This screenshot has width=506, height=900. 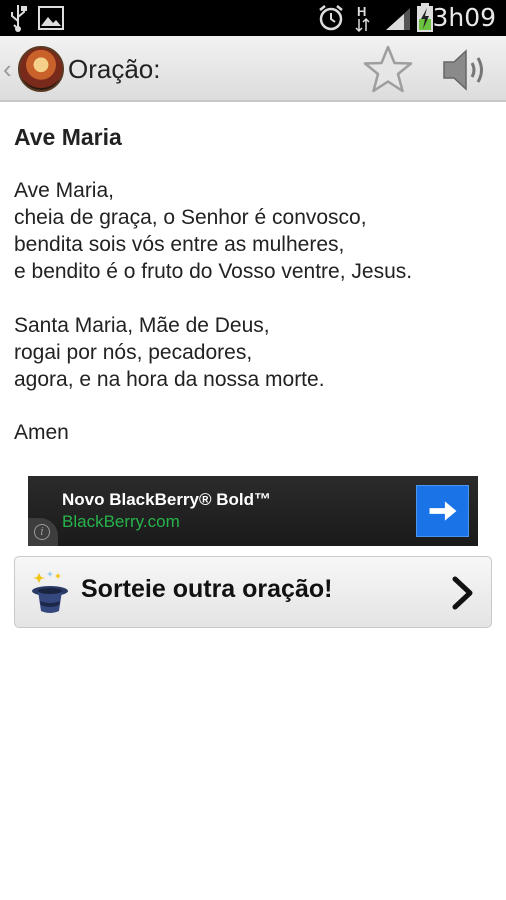 I want to click on random-prayer-label: Sorteie outra oração!, so click(x=207, y=589).